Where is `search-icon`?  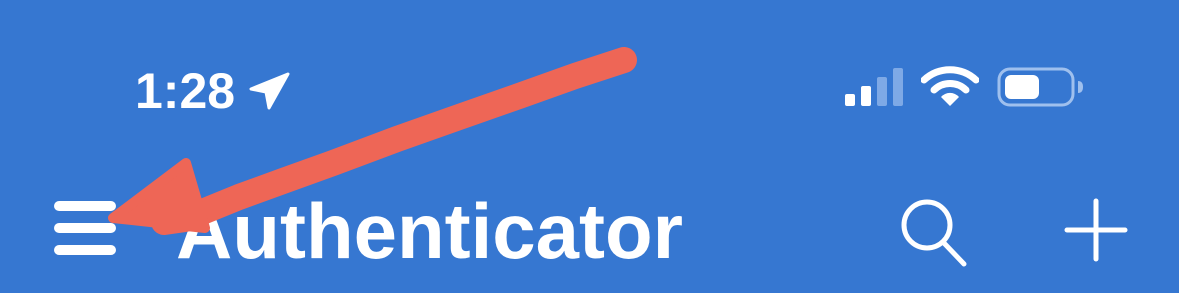
search-icon is located at coordinates (934, 233).